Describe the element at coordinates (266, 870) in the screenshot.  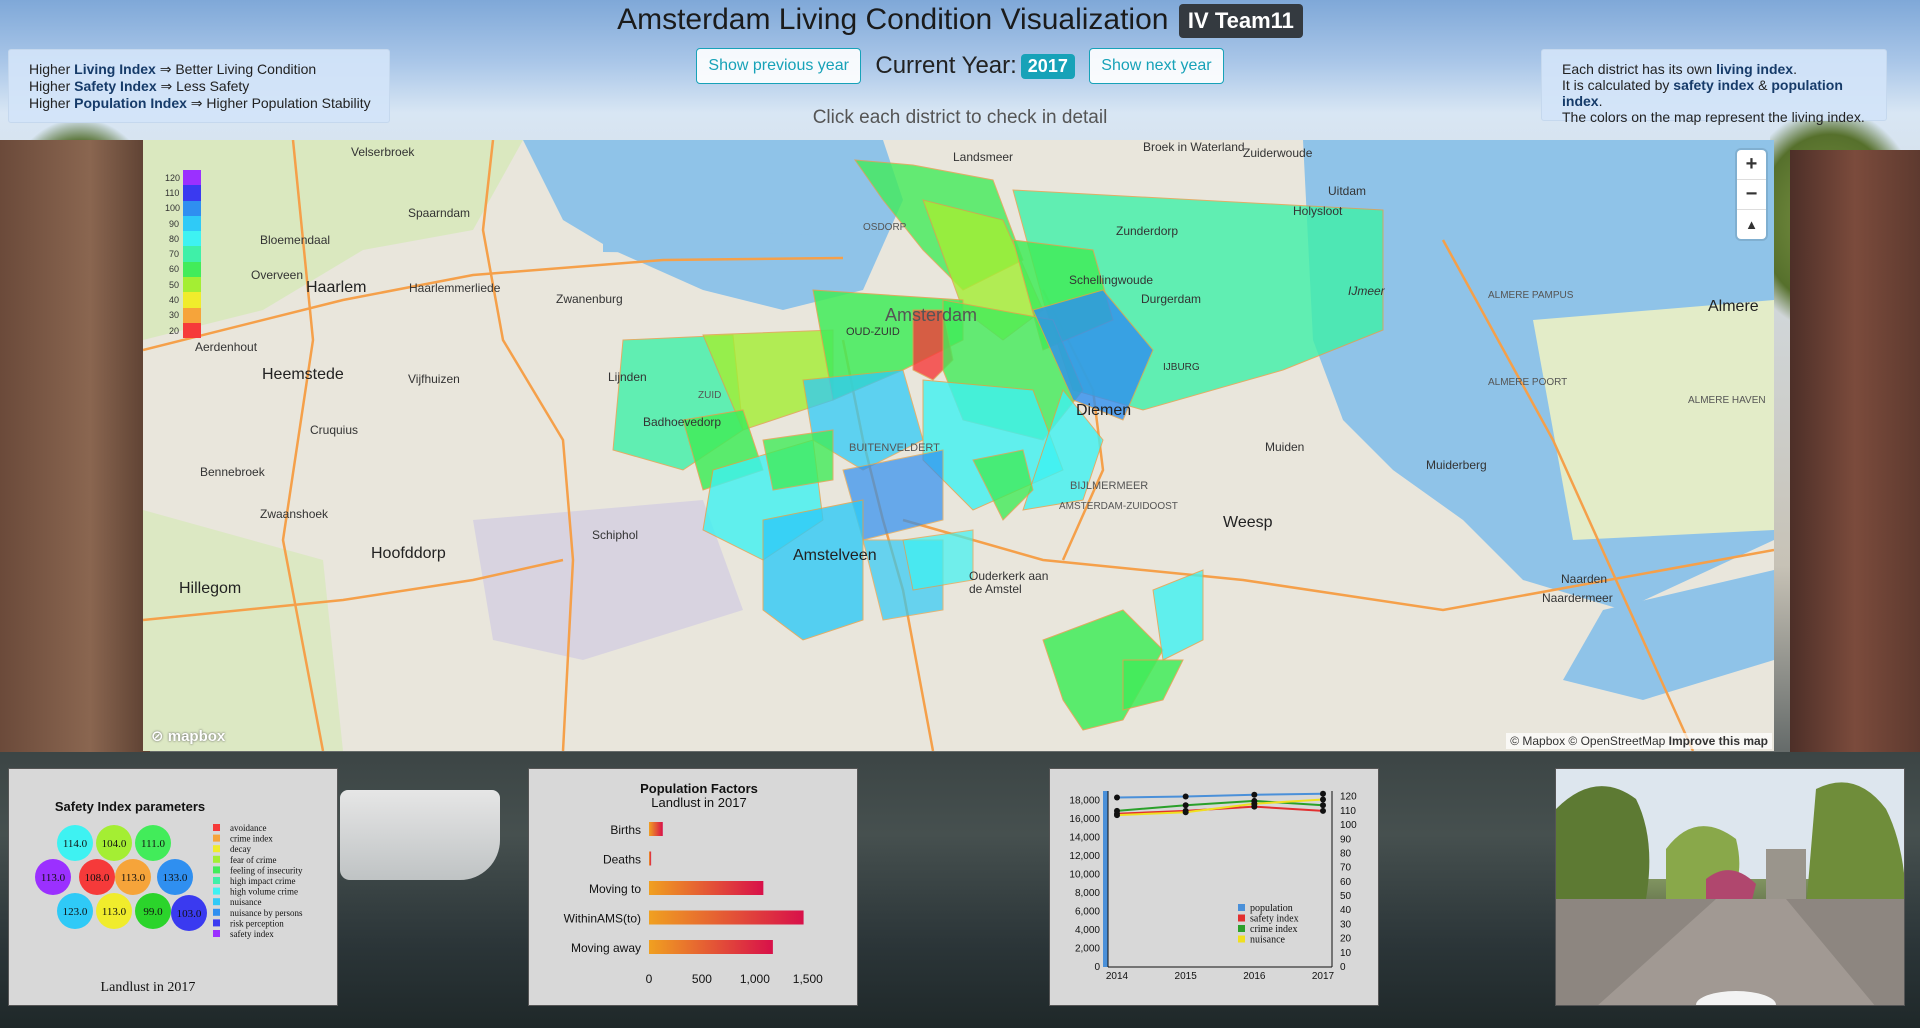
I see `legend-label: feeling of insecurity` at that location.